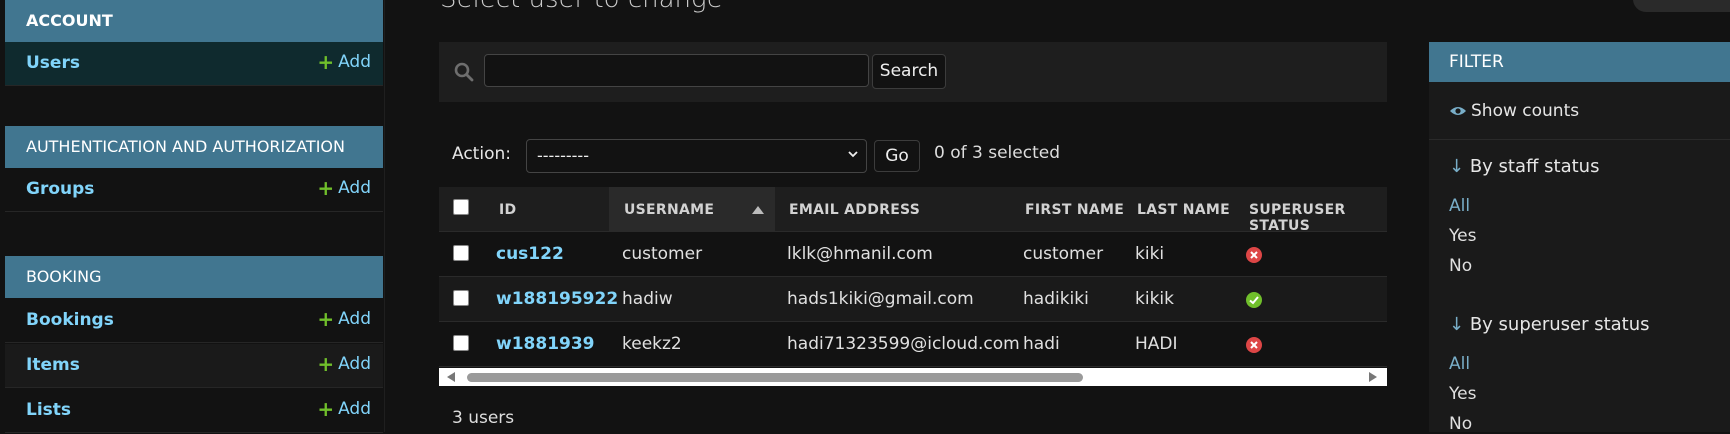  I want to click on add-groups-link: + Add, so click(344, 188).